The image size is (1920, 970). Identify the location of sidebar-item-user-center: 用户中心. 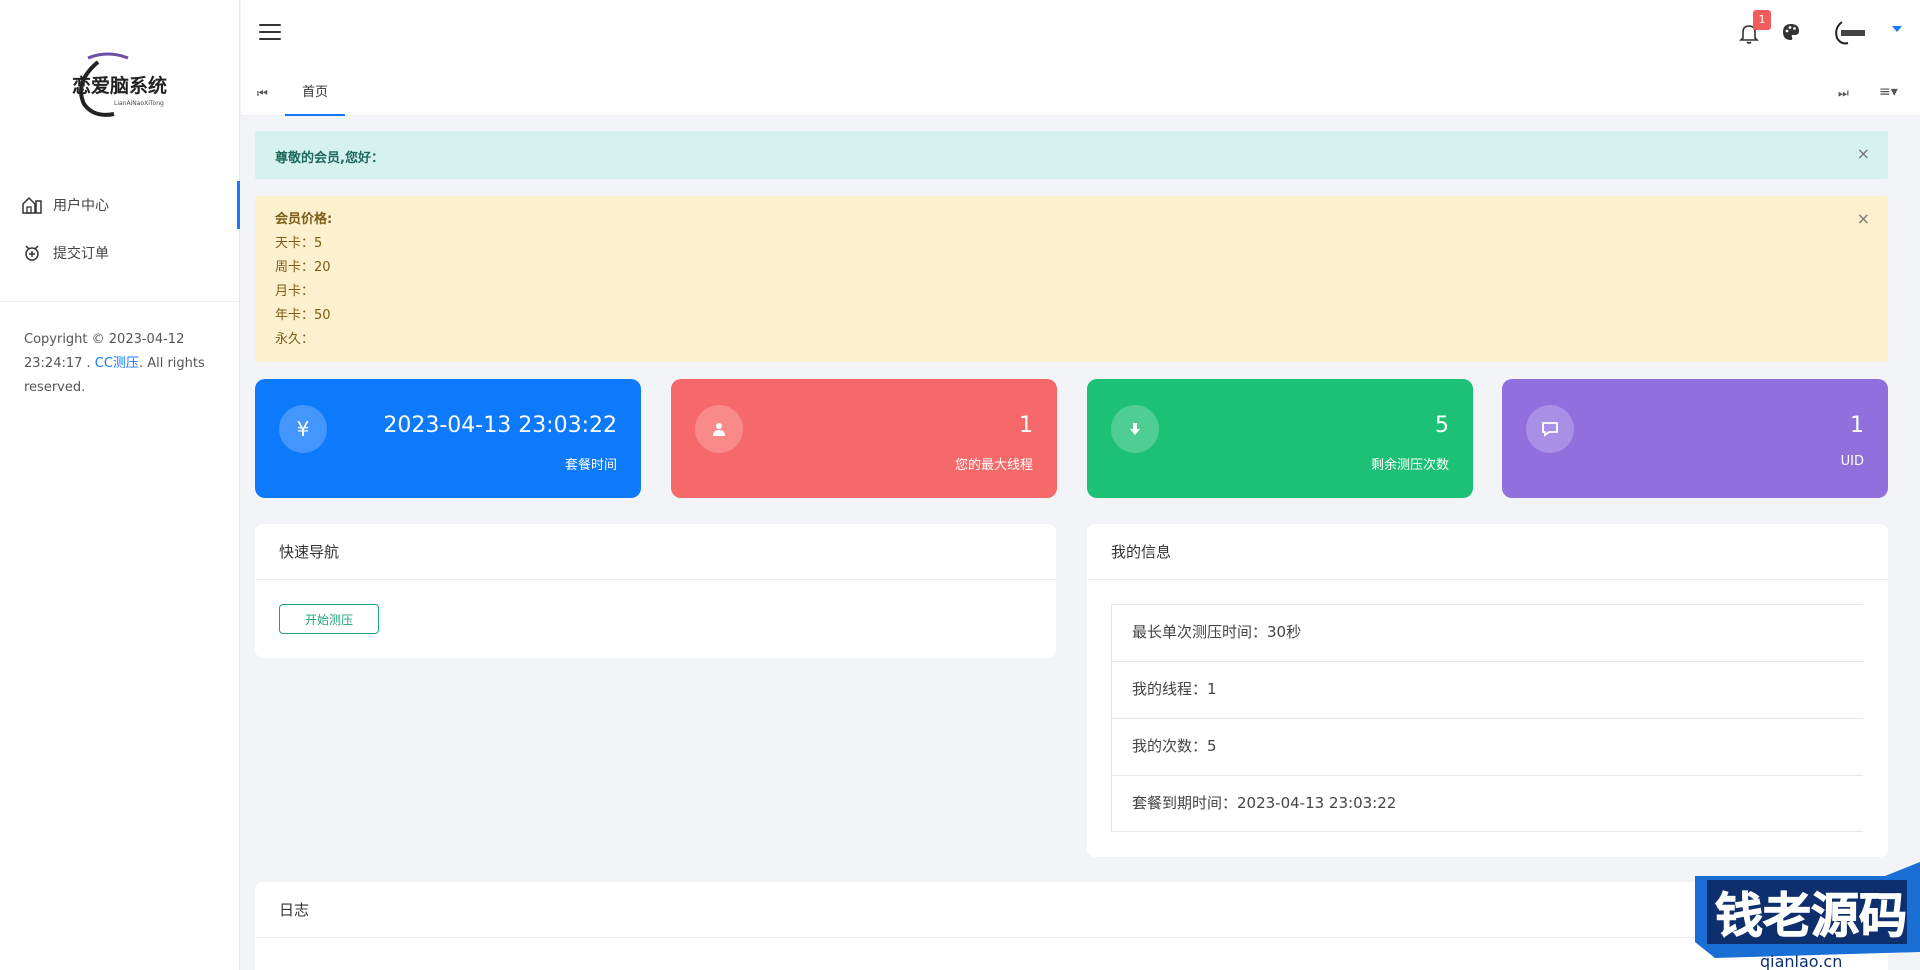
(120, 205).